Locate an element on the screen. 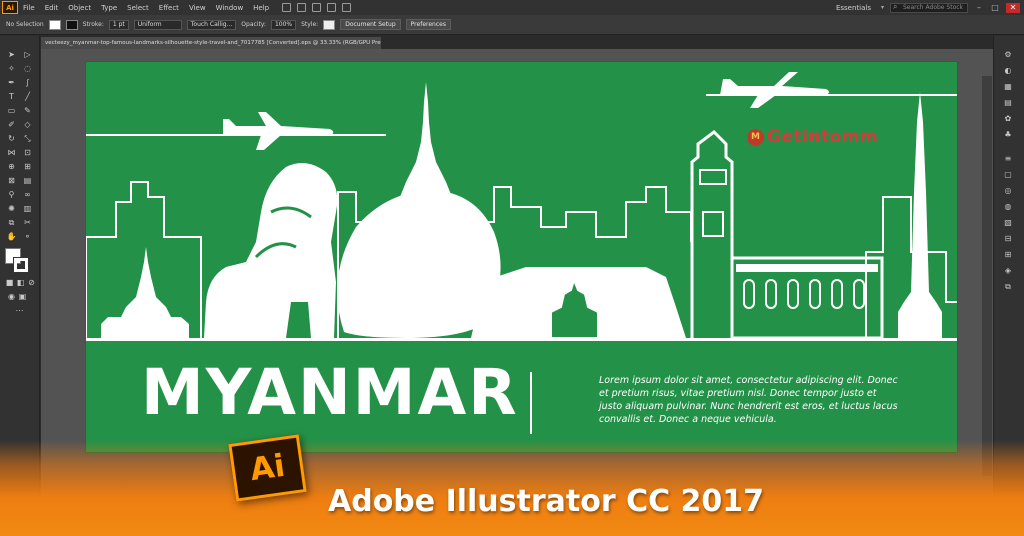 This screenshot has width=1024, height=536. graphic-style-swatch is located at coordinates (329, 24).